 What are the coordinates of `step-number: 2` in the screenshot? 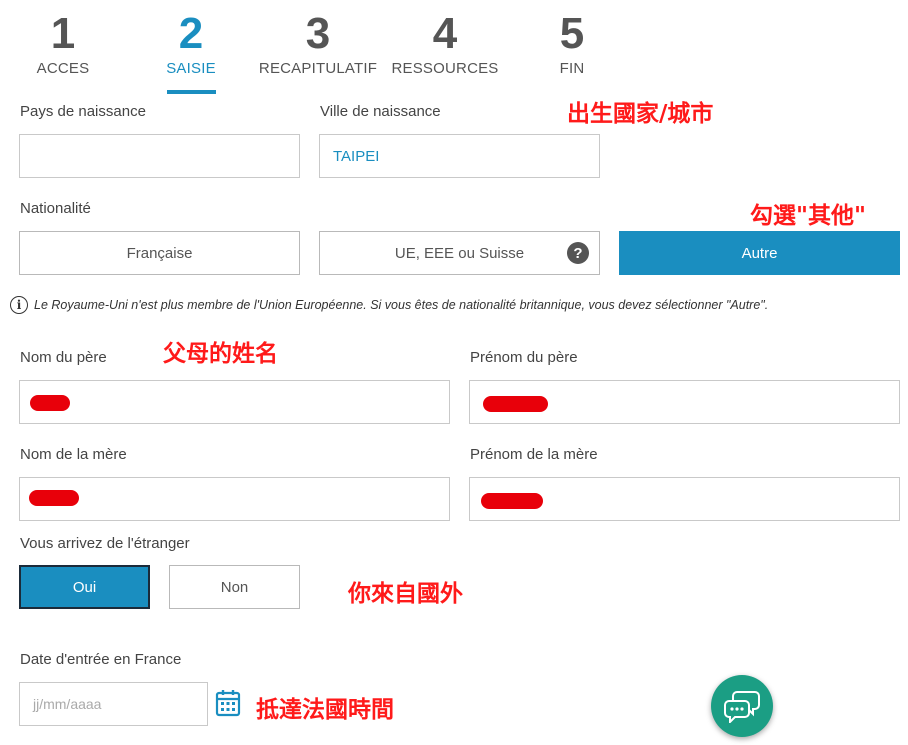 It's located at (191, 33).